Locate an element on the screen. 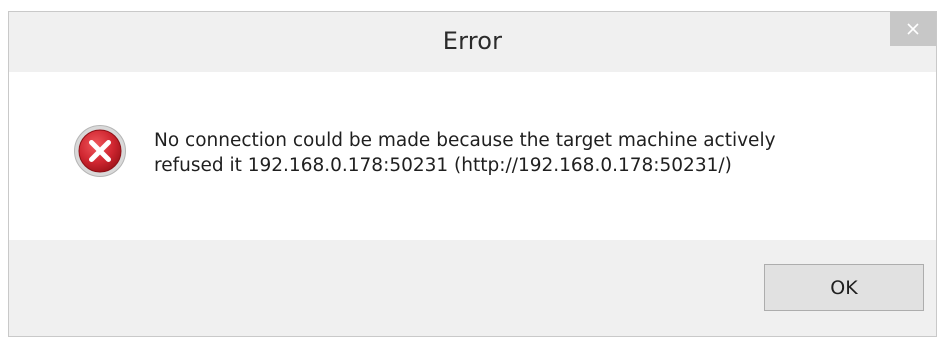  dialog-title: Error is located at coordinates (472, 41).